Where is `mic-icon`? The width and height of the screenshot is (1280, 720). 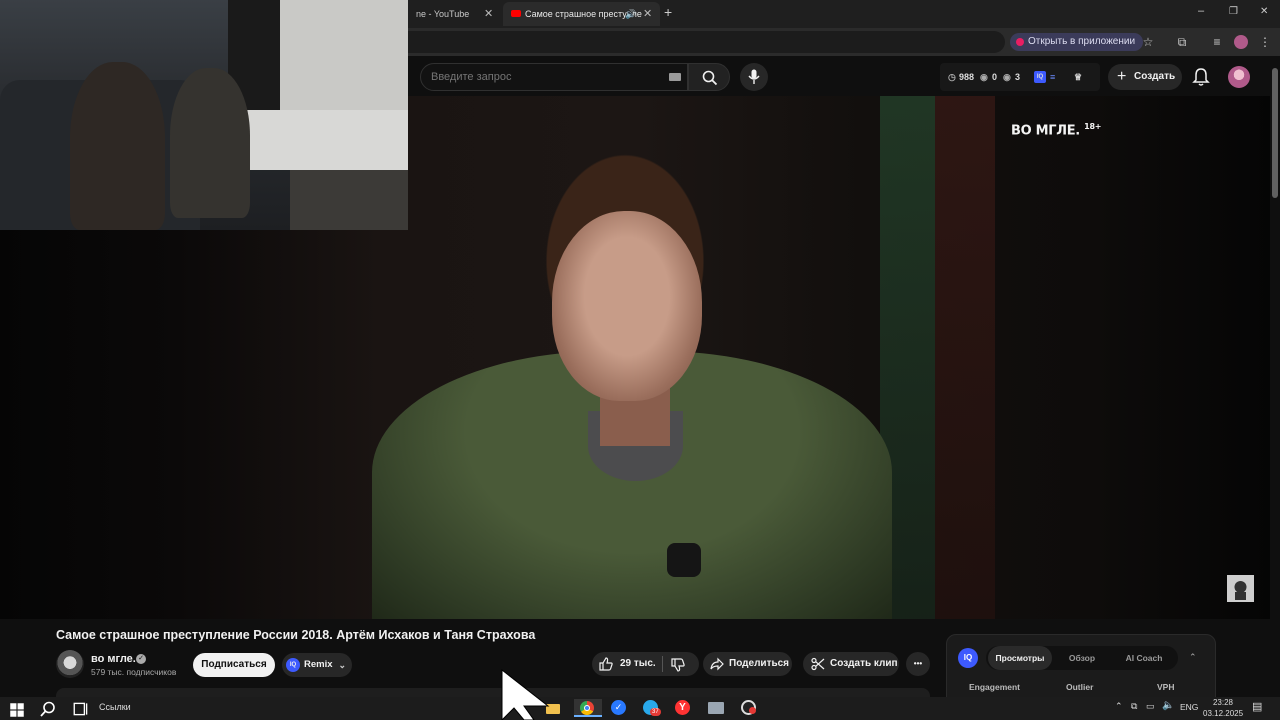
mic-icon is located at coordinates (754, 76).